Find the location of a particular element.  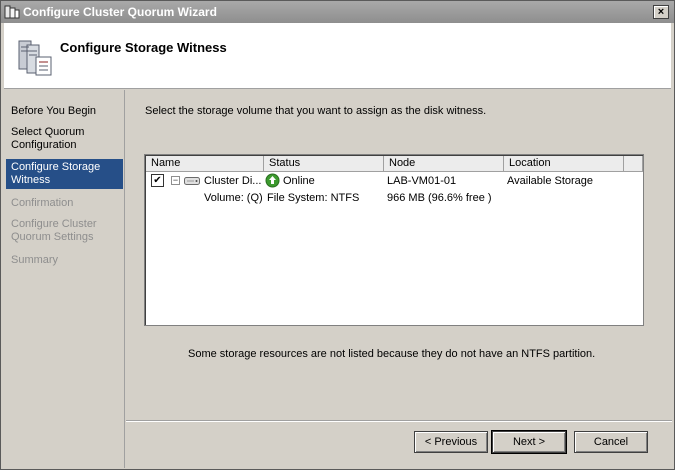

wizard-header: Configure Storage Witness is located at coordinates (337, 56).